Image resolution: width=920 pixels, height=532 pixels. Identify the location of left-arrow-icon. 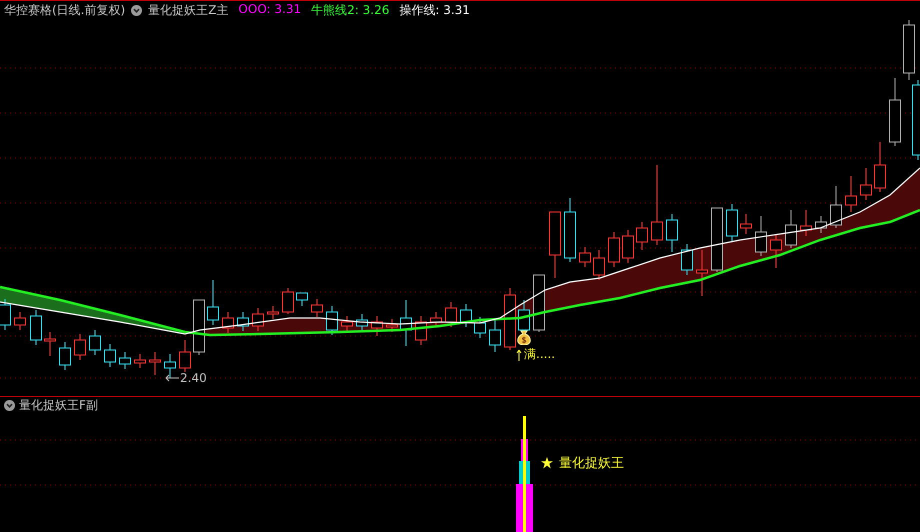
(172, 378).